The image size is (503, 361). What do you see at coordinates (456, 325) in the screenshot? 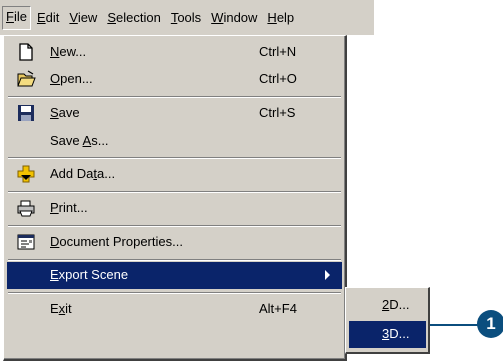
I see `callout-leader-line` at bounding box center [456, 325].